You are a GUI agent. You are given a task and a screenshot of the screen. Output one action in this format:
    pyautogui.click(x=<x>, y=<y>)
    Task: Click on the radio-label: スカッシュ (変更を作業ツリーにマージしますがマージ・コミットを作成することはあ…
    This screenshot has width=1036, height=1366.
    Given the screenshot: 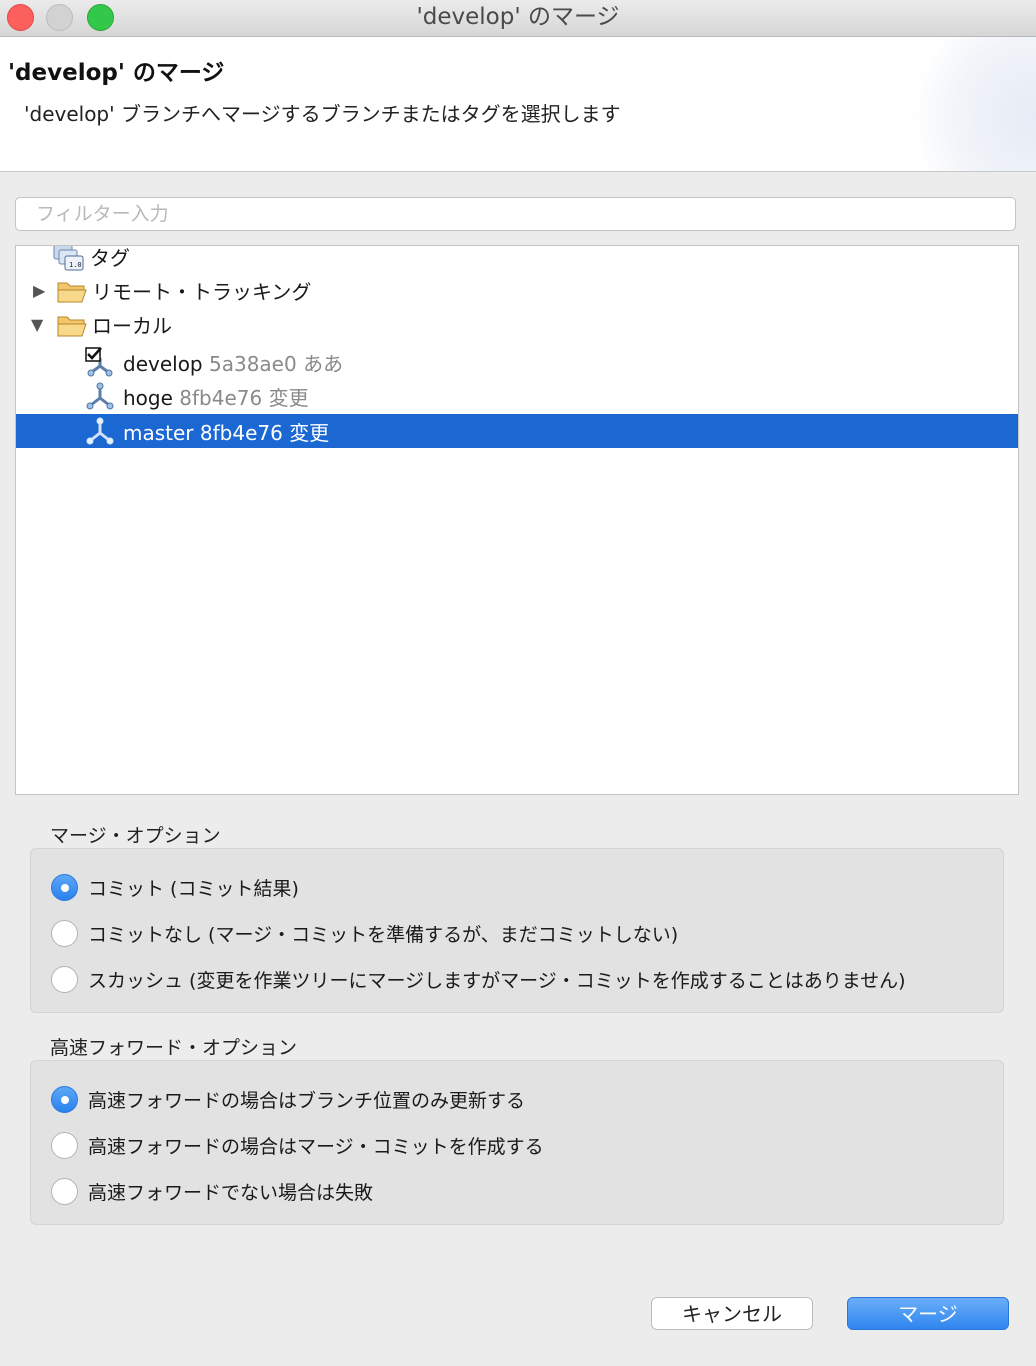 What is the action you would take?
    pyautogui.click(x=497, y=981)
    